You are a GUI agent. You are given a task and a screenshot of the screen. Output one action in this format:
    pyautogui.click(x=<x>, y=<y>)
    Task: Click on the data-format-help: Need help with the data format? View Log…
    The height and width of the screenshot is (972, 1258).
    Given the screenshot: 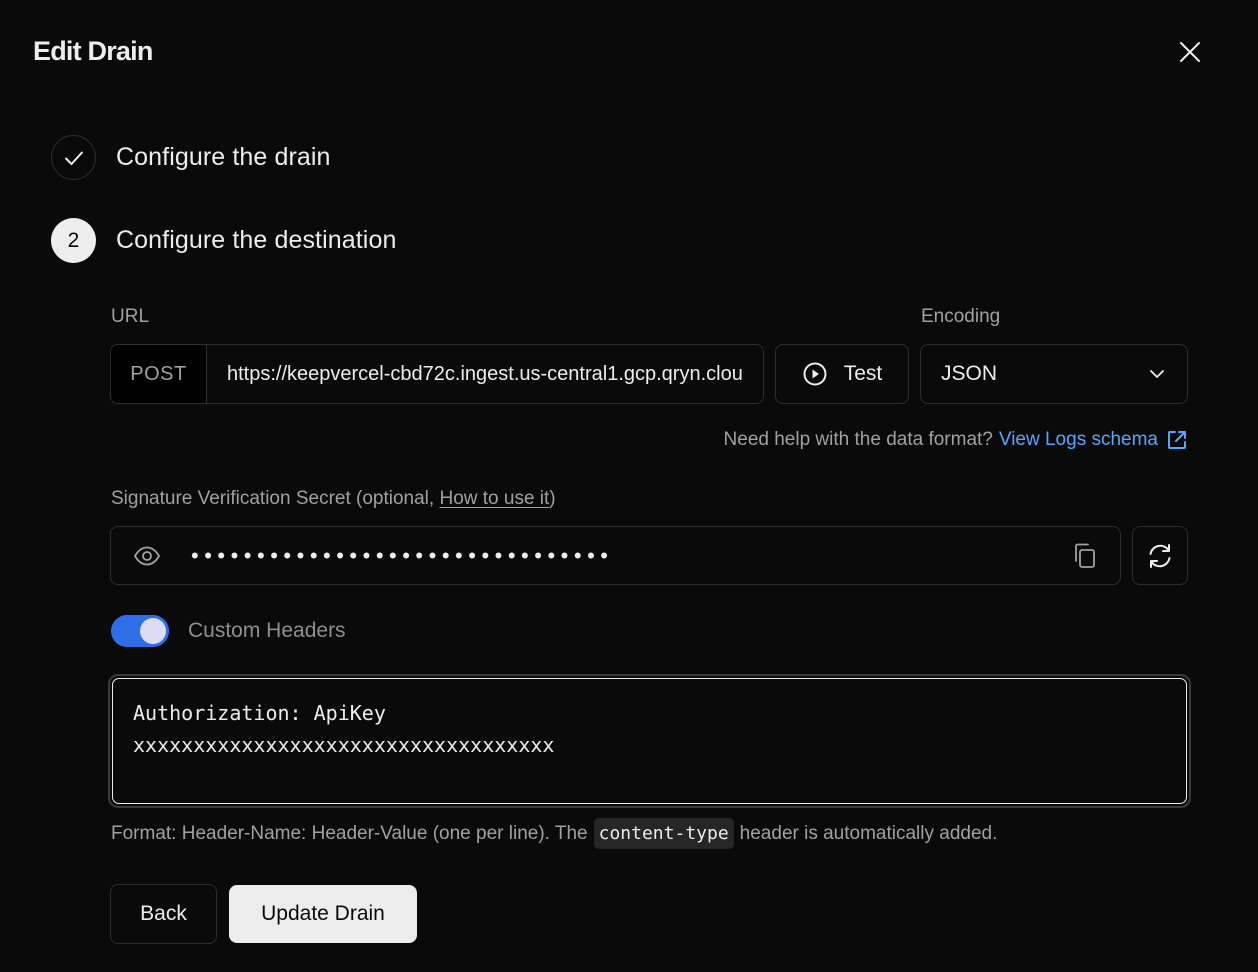 What is the action you would take?
    pyautogui.click(x=956, y=440)
    